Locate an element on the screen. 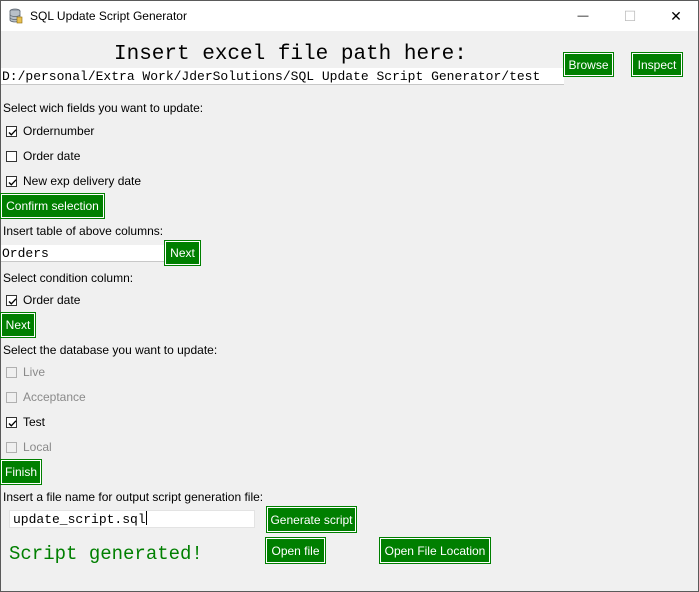 This screenshot has width=699, height=592. checkbox-condition-order-date is located at coordinates (11, 300).